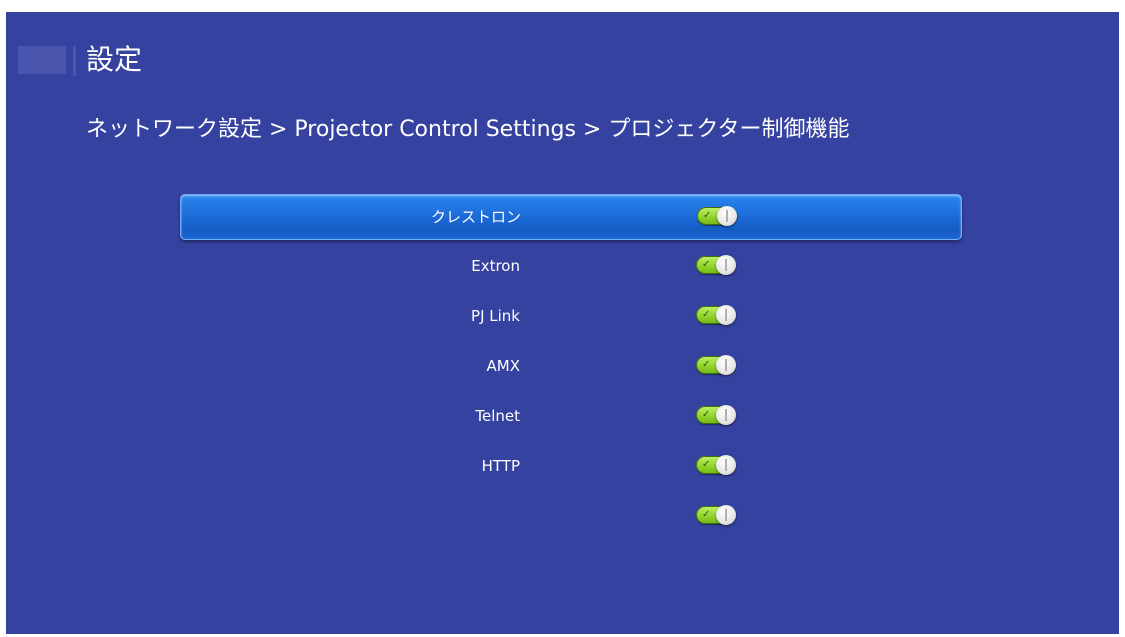 The image size is (1125, 637). I want to click on menu-item-label: Telnet, so click(497, 416).